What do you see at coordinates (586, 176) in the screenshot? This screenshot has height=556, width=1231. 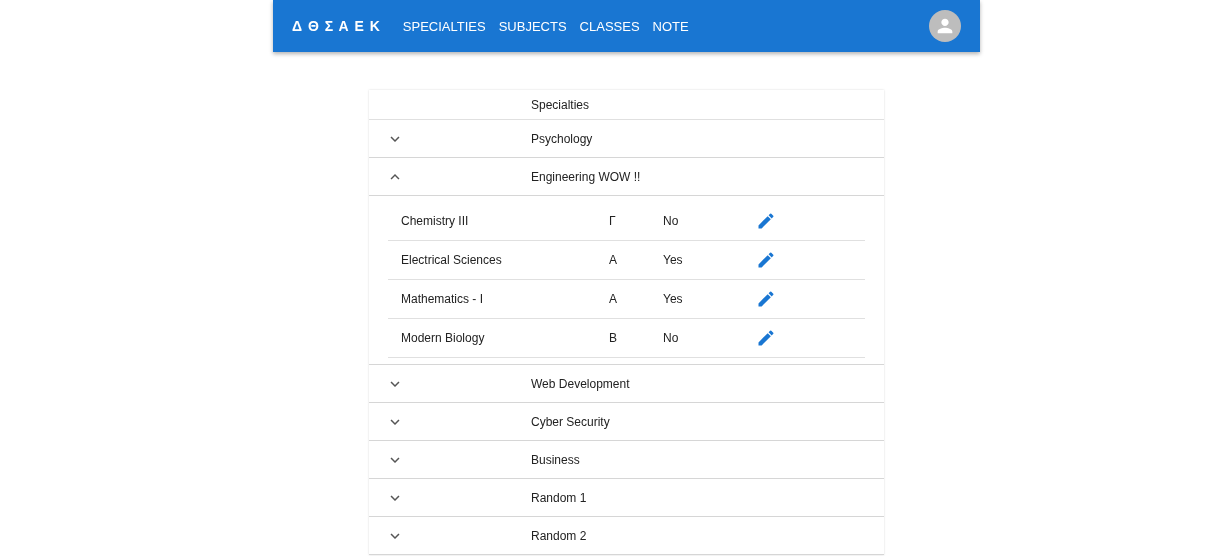 I see `specialty-name: Engineering WOW !!` at bounding box center [586, 176].